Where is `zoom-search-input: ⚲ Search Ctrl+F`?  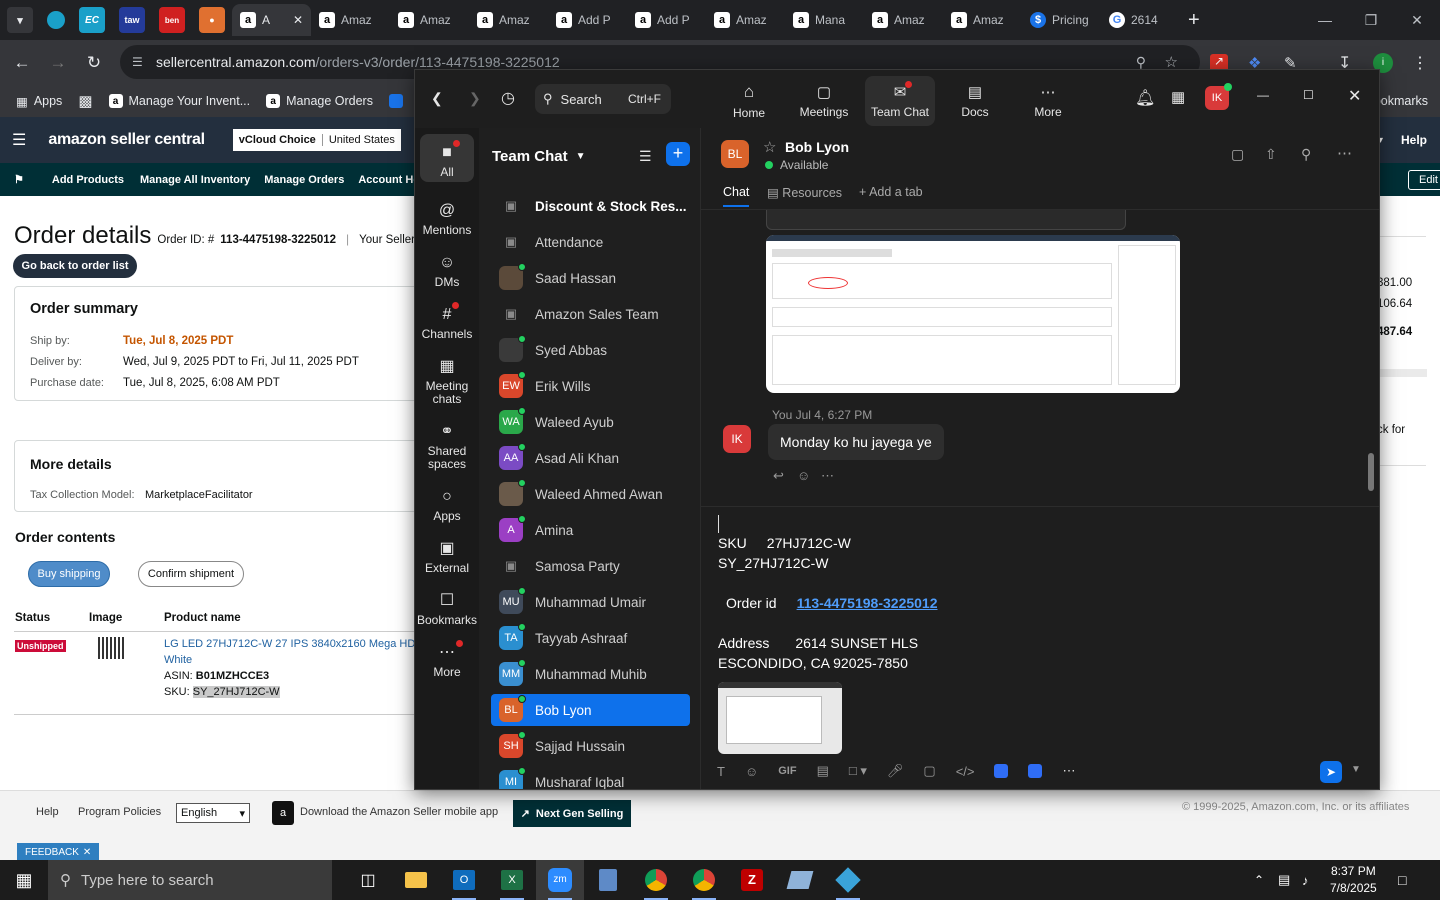 zoom-search-input: ⚲ Search Ctrl+F is located at coordinates (603, 99).